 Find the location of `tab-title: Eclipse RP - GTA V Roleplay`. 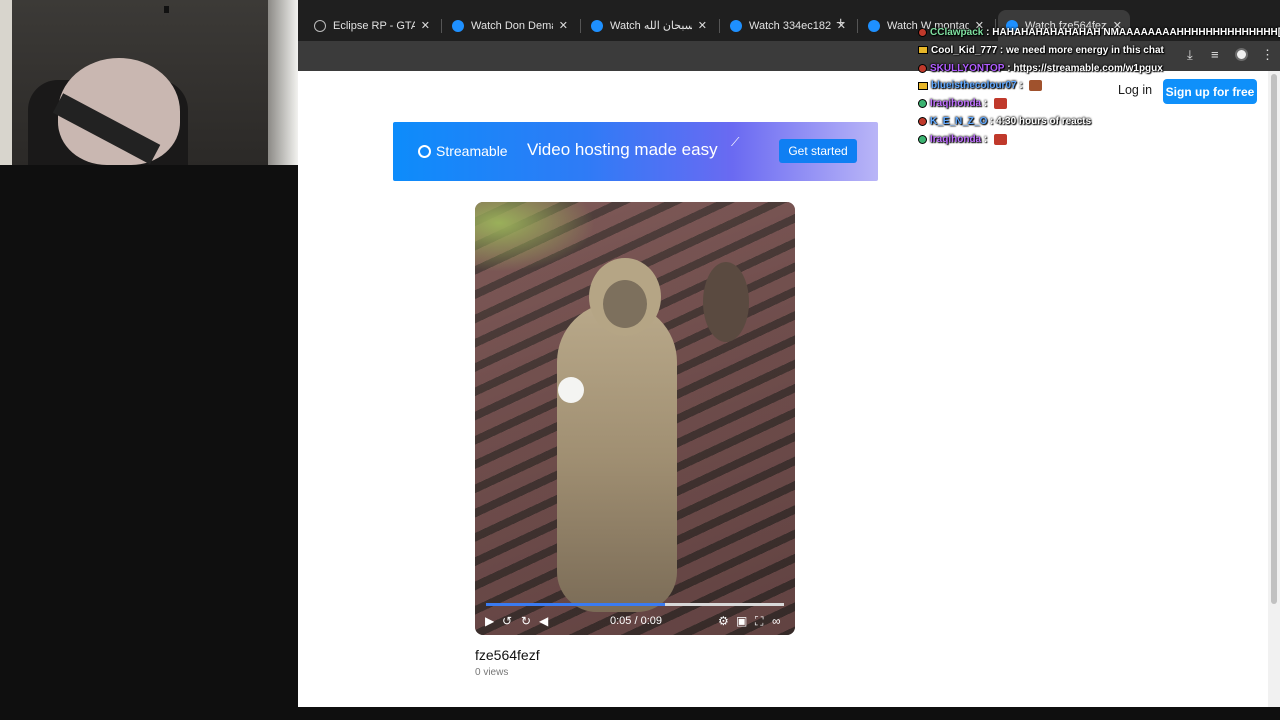

tab-title: Eclipse RP - GTA V Roleplay is located at coordinates (374, 25).